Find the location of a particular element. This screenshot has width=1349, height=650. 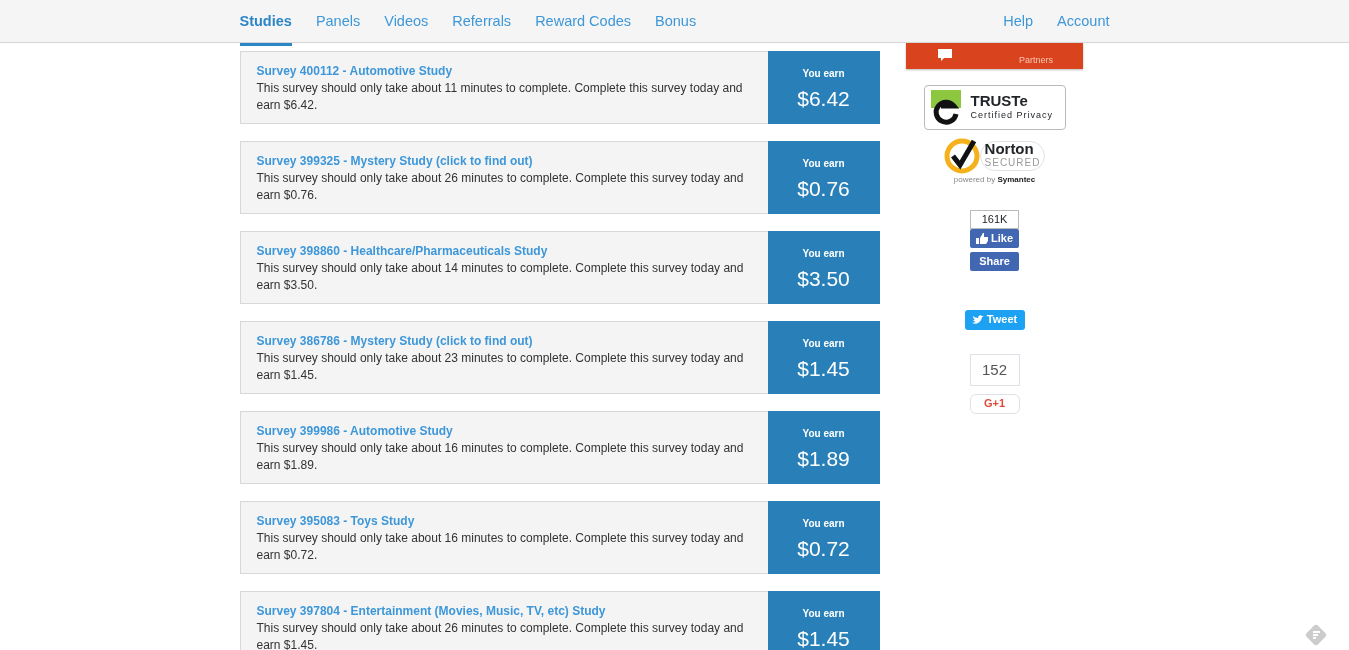

tweet-button: Tweet is located at coordinates (994, 319).